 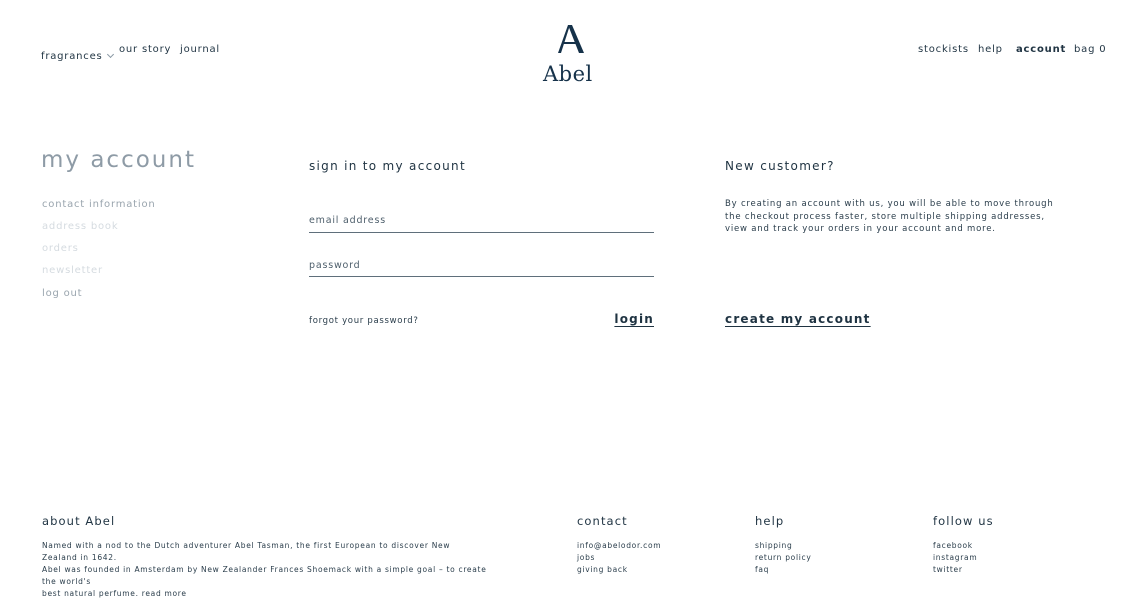 What do you see at coordinates (72, 270) in the screenshot?
I see `sidebar-item-newsletter: newsletter` at bounding box center [72, 270].